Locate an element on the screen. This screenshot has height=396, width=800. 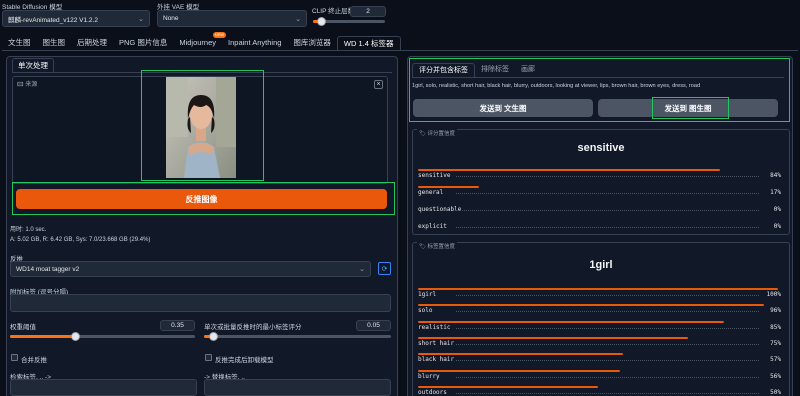
rating-row: explicit 0% is located at coordinates (599, 231).